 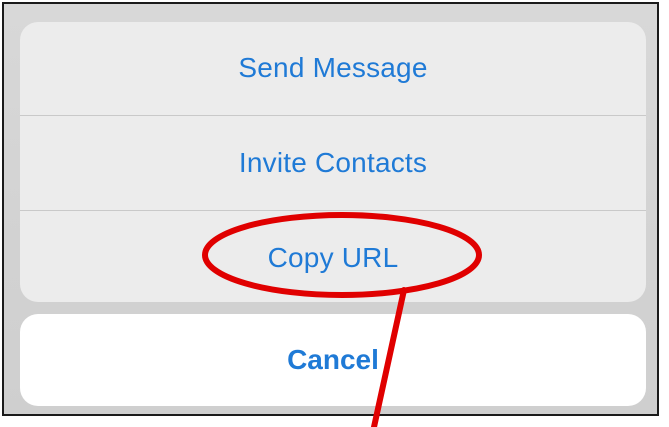 I want to click on send-message-label: Send Message, so click(x=333, y=67).